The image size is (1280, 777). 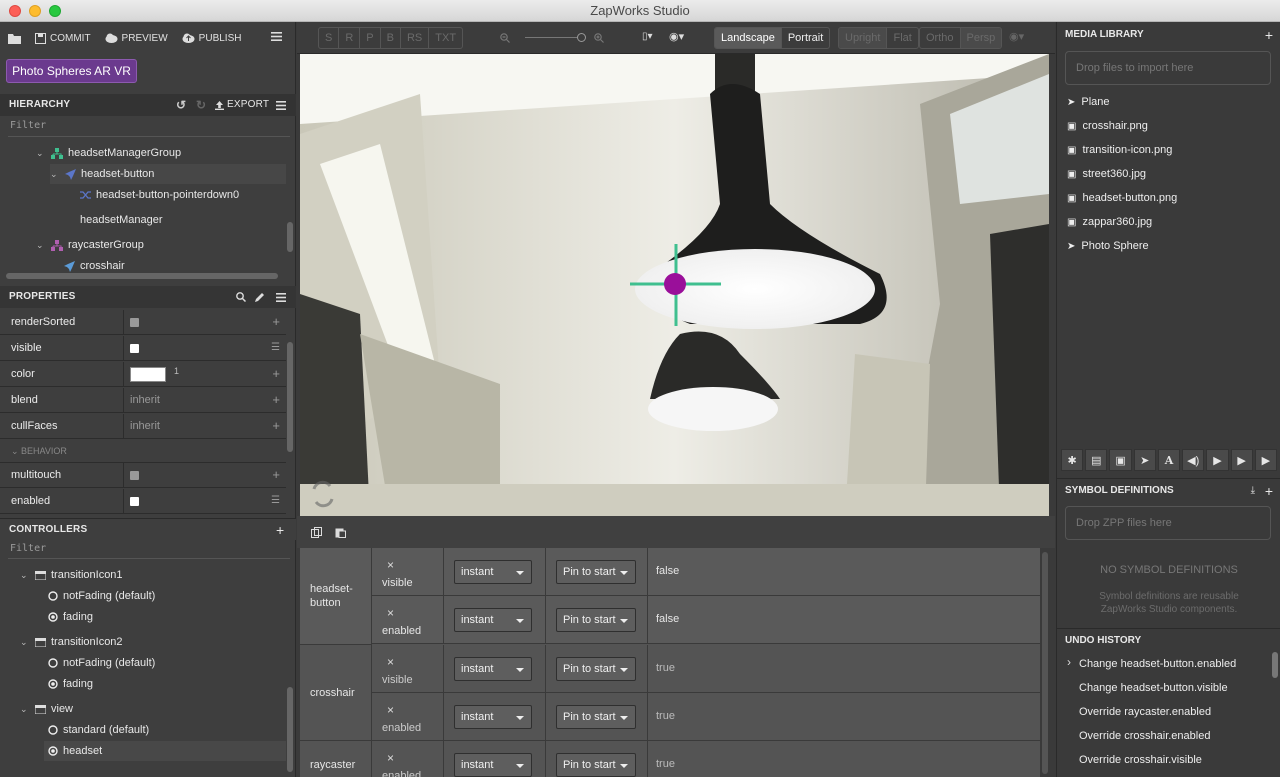 What do you see at coordinates (676, 36) in the screenshot?
I see `globe-dropdown-icon: ◉▾` at bounding box center [676, 36].